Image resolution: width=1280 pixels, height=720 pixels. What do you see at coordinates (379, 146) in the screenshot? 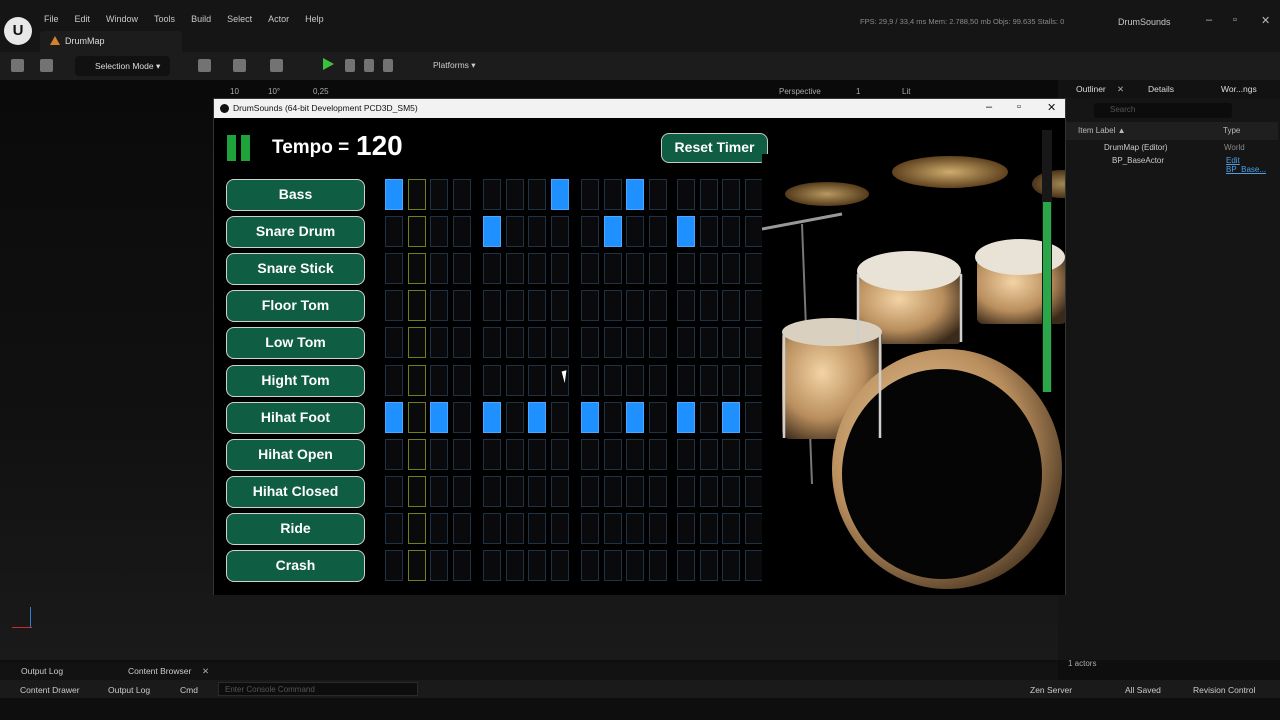
I see `tempo-value: 120` at bounding box center [379, 146].